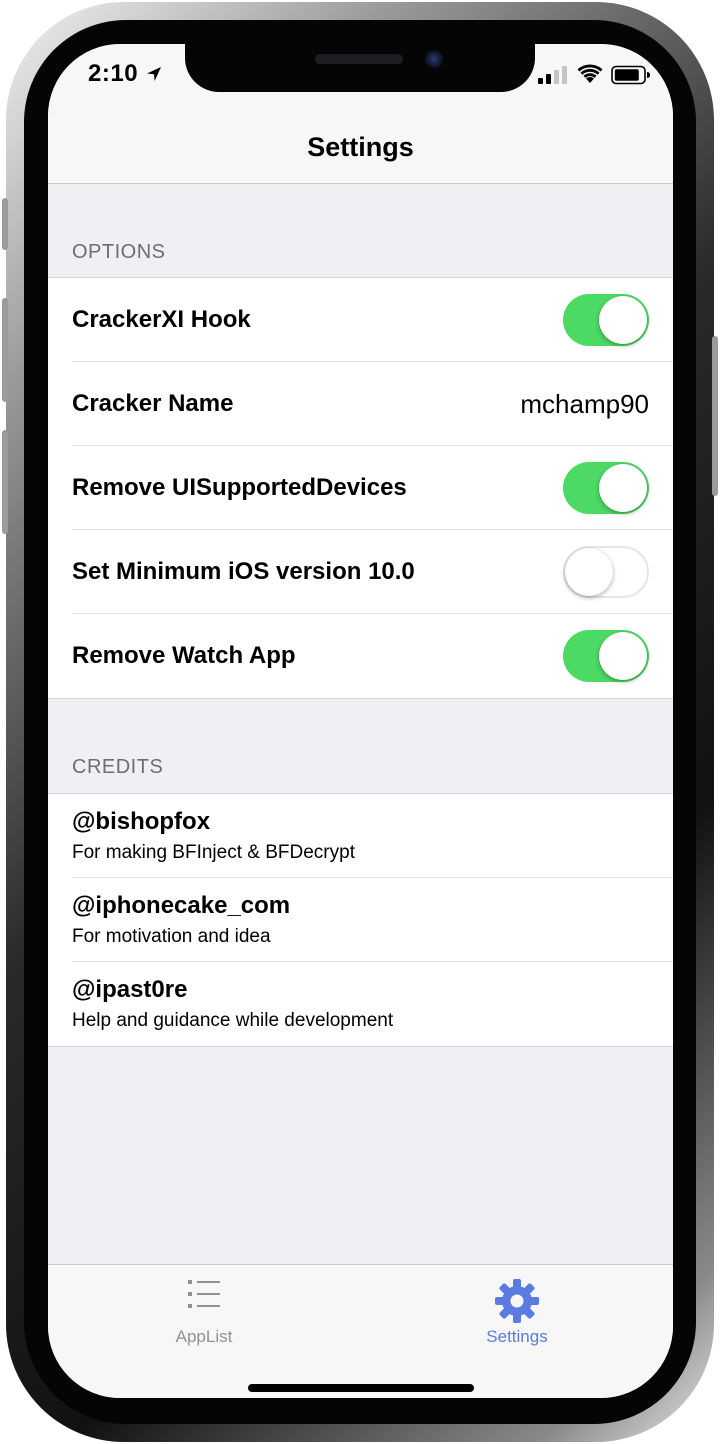  What do you see at coordinates (360, 147) in the screenshot?
I see `page-title: Settings` at bounding box center [360, 147].